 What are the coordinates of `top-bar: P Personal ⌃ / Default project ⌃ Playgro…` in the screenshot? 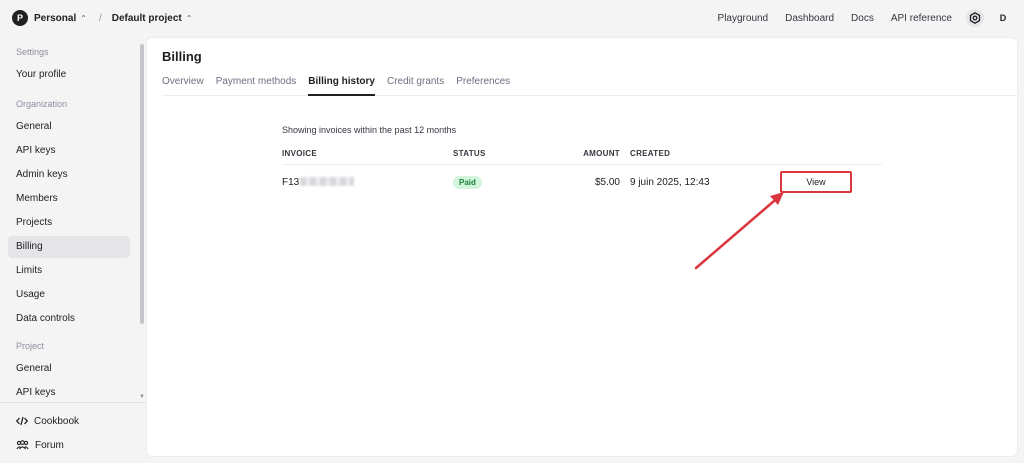 It's located at (512, 18).